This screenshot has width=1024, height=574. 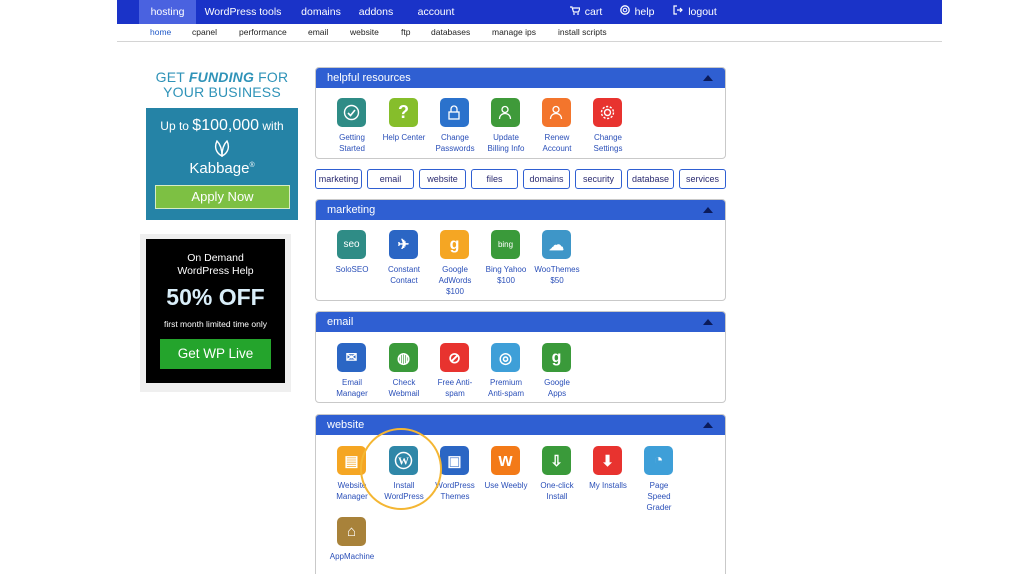 I want to click on kabbage-box: Up to $100,000 with Kabbage® Apply Now, so click(x=222, y=164).